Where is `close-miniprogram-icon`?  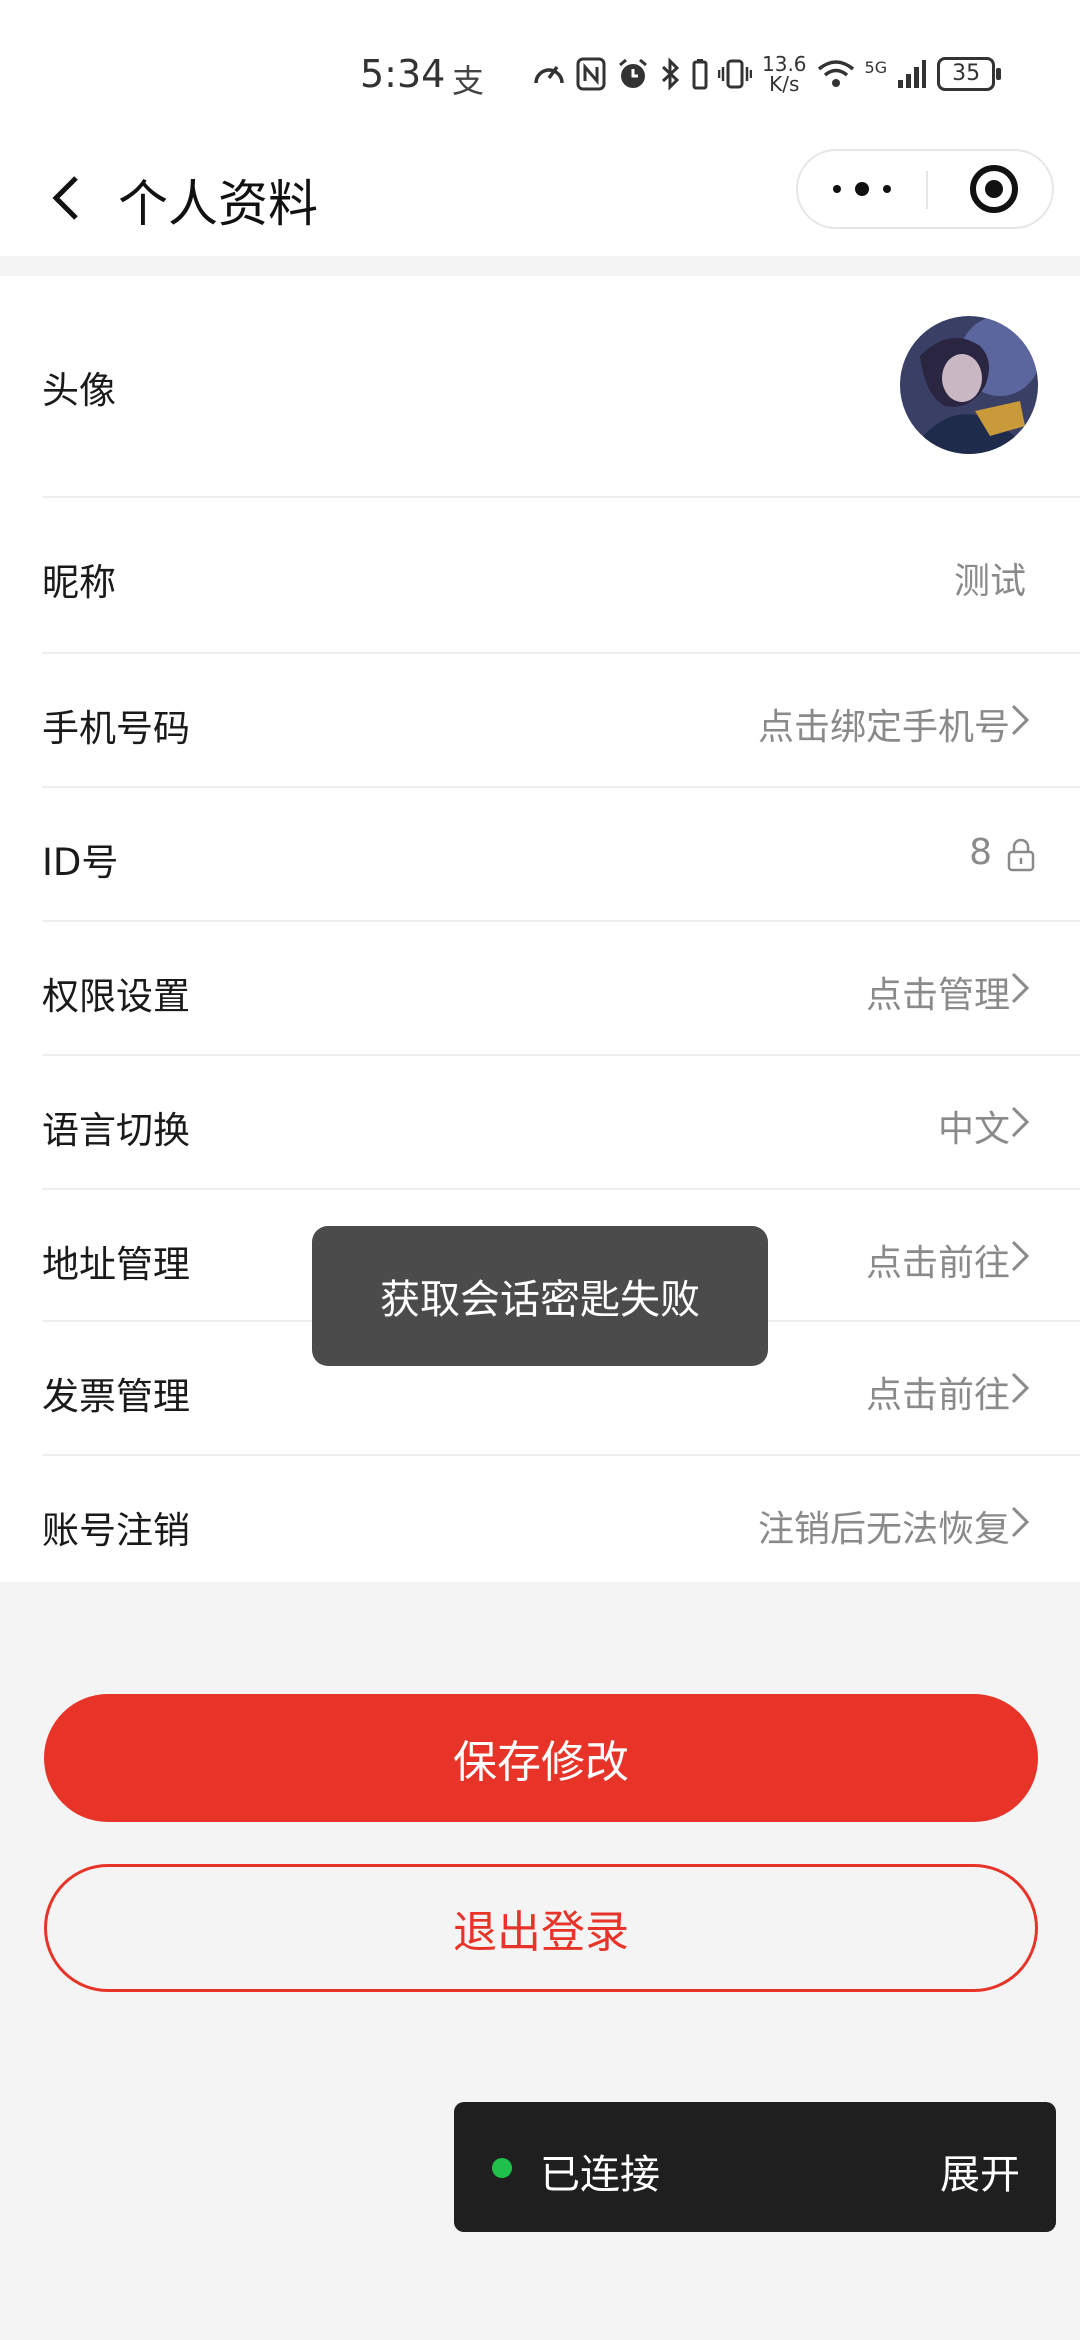 close-miniprogram-icon is located at coordinates (994, 189).